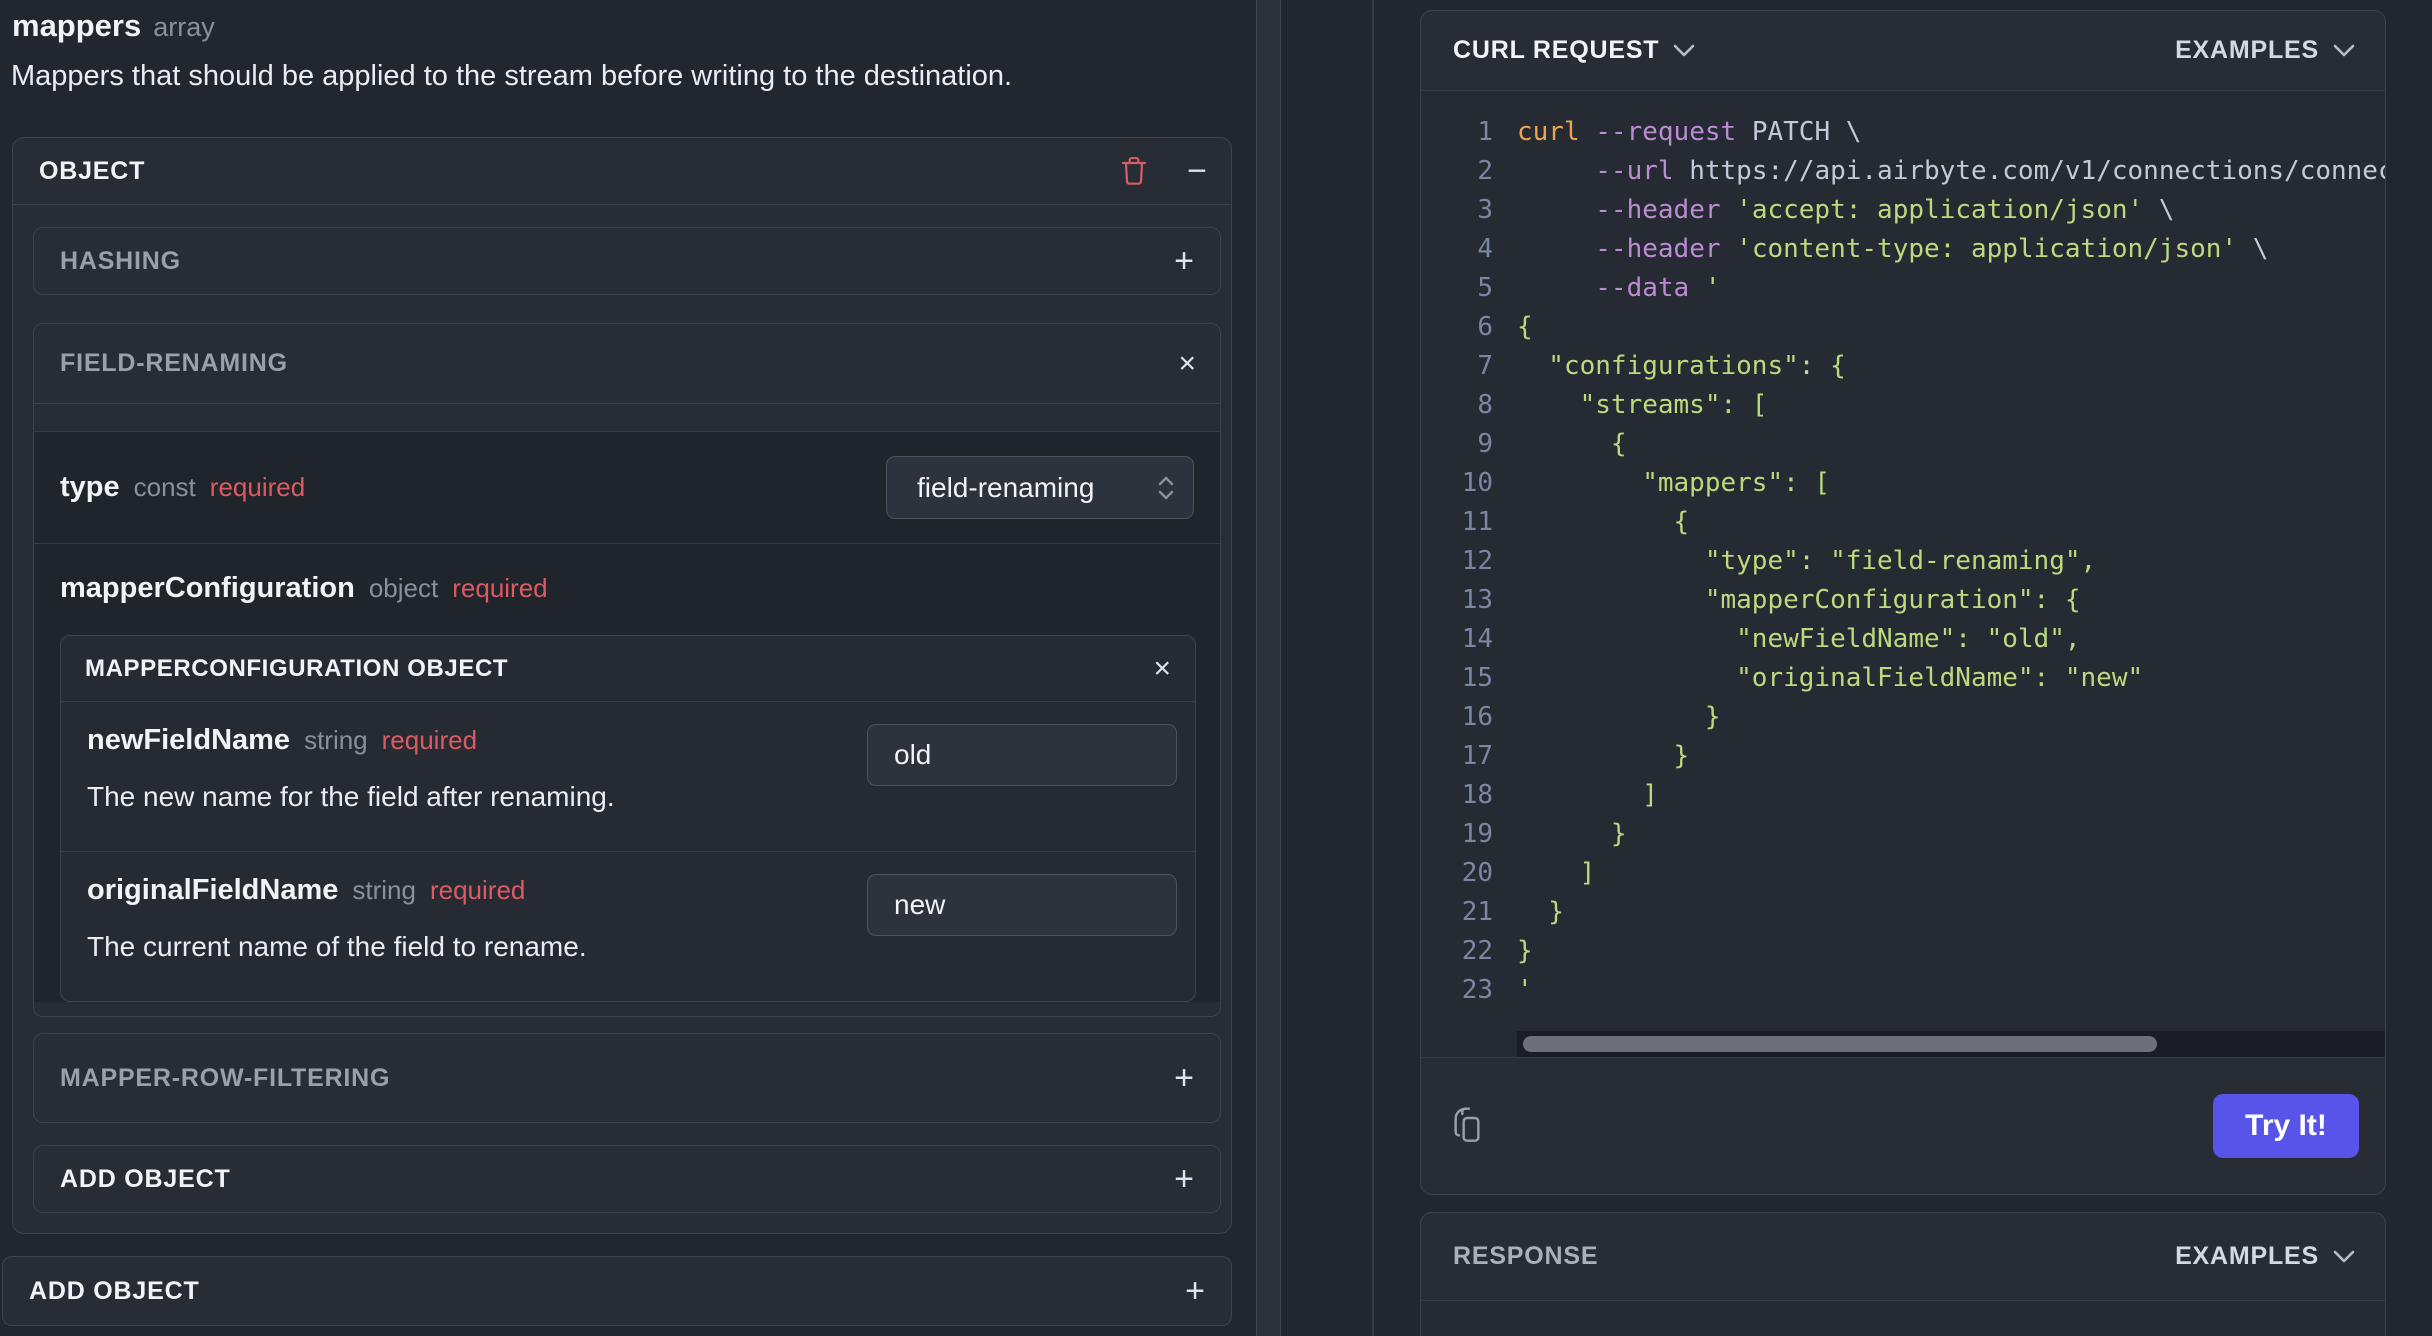 This screenshot has height=1336, width=2432. I want to click on type-select: field-renaming, so click(1040, 487).